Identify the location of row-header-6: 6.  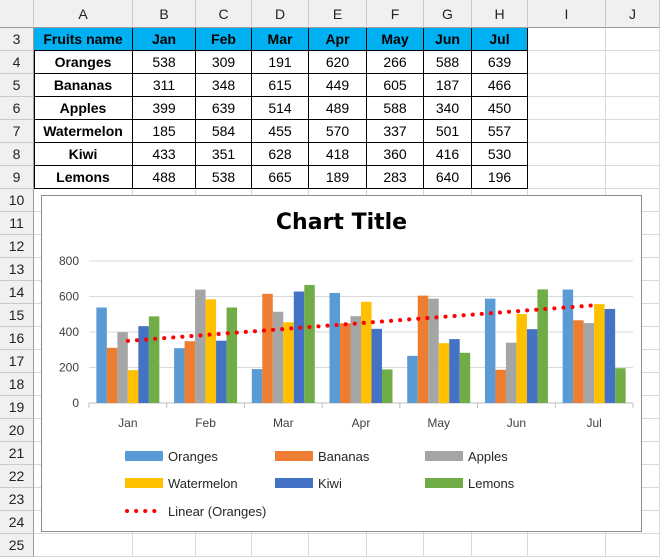
(17, 108).